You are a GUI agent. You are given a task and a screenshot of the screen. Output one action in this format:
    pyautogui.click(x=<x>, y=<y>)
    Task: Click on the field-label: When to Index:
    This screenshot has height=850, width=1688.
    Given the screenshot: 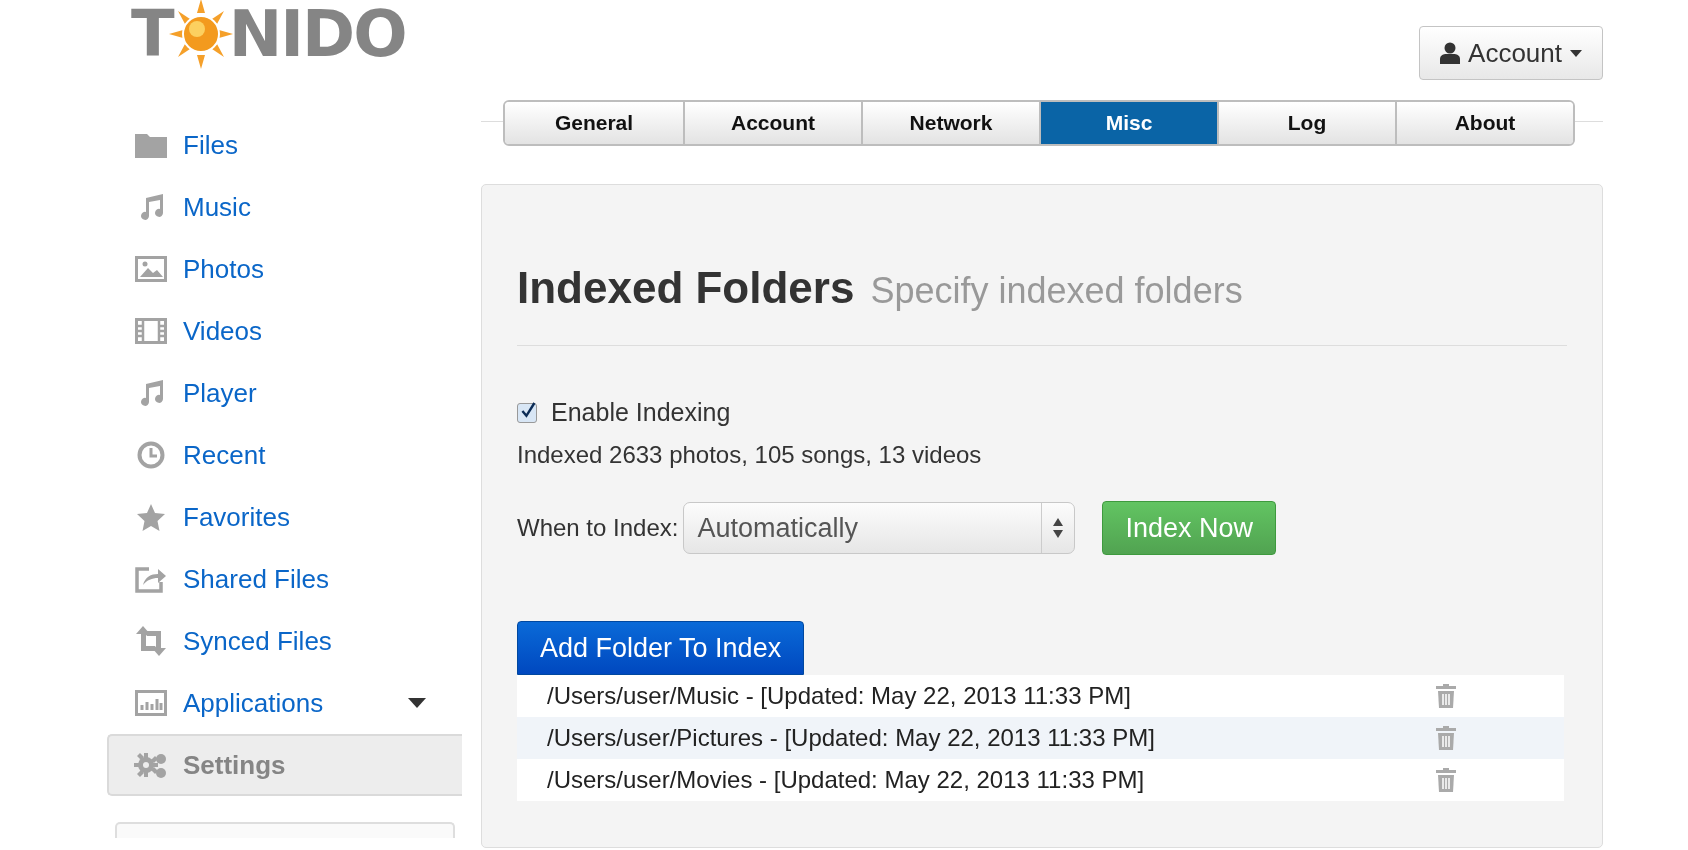 What is the action you would take?
    pyautogui.click(x=598, y=528)
    